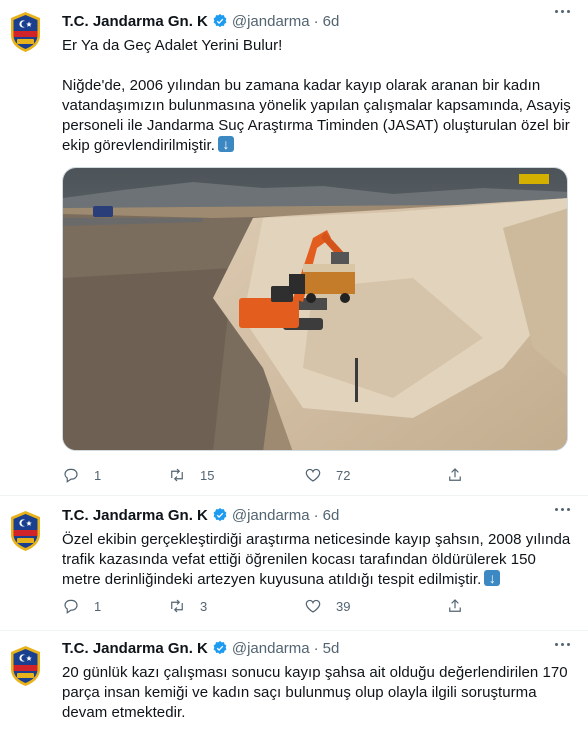 This screenshot has height=731, width=588. I want to click on tweet-headline: Er Ya da Geç Adalet Yerini Bulur!, so click(172, 45).